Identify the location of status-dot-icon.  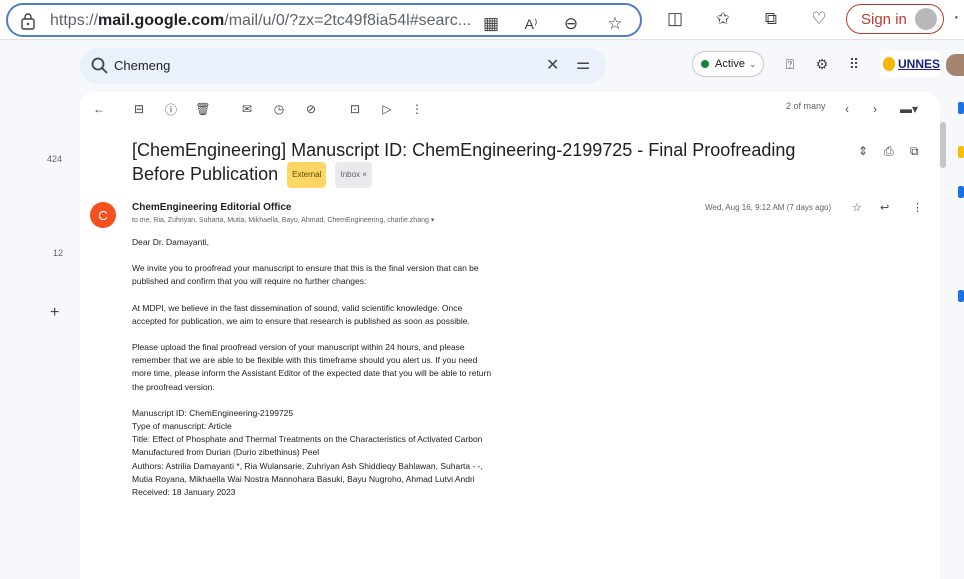
(705, 64).